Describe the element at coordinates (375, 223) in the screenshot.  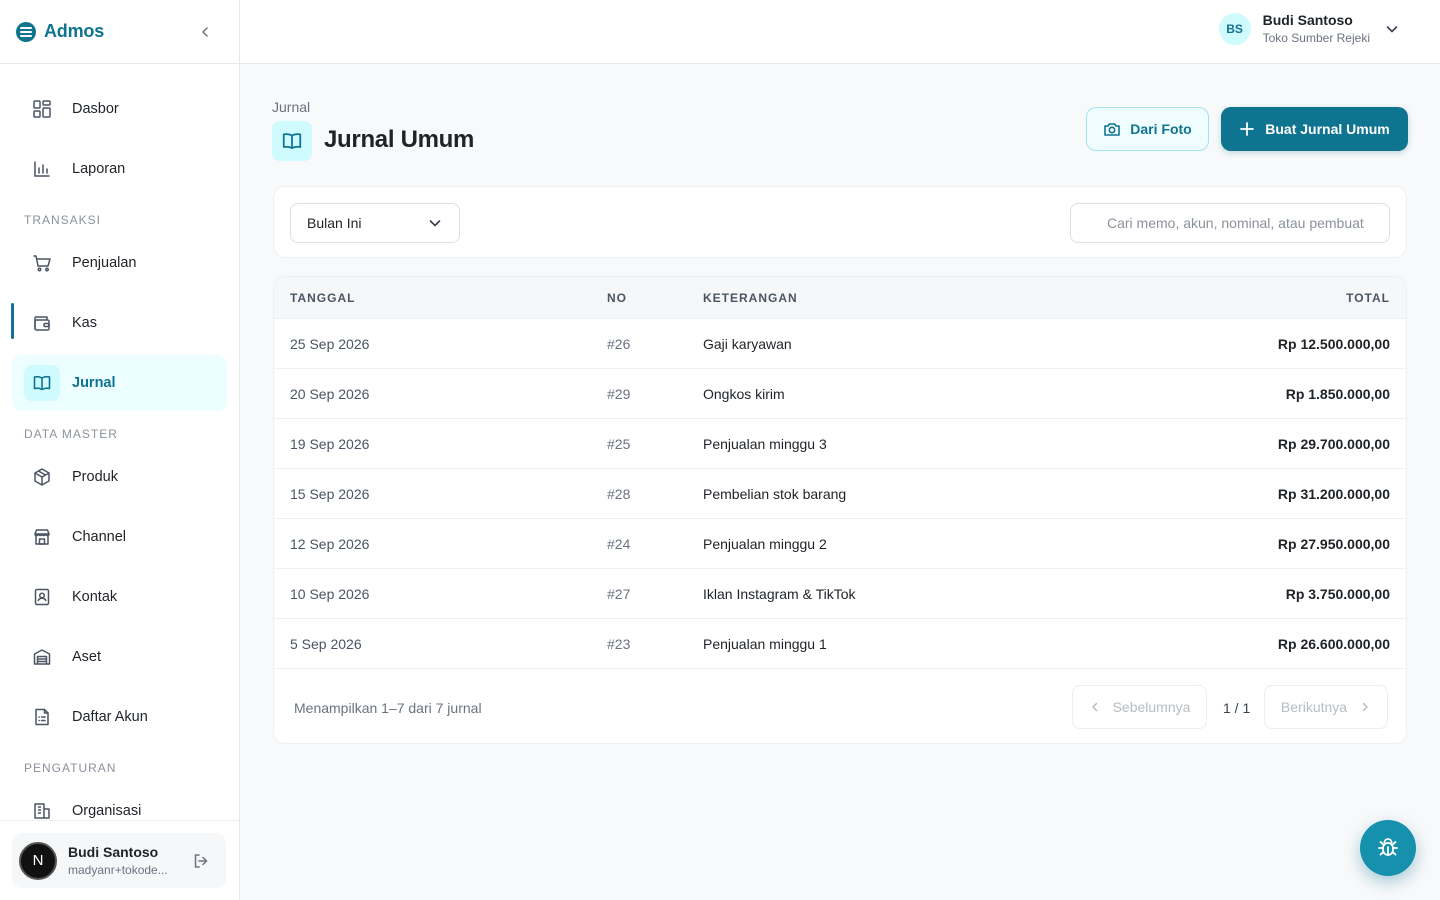
I see `period-select: Bulan Ini` at that location.